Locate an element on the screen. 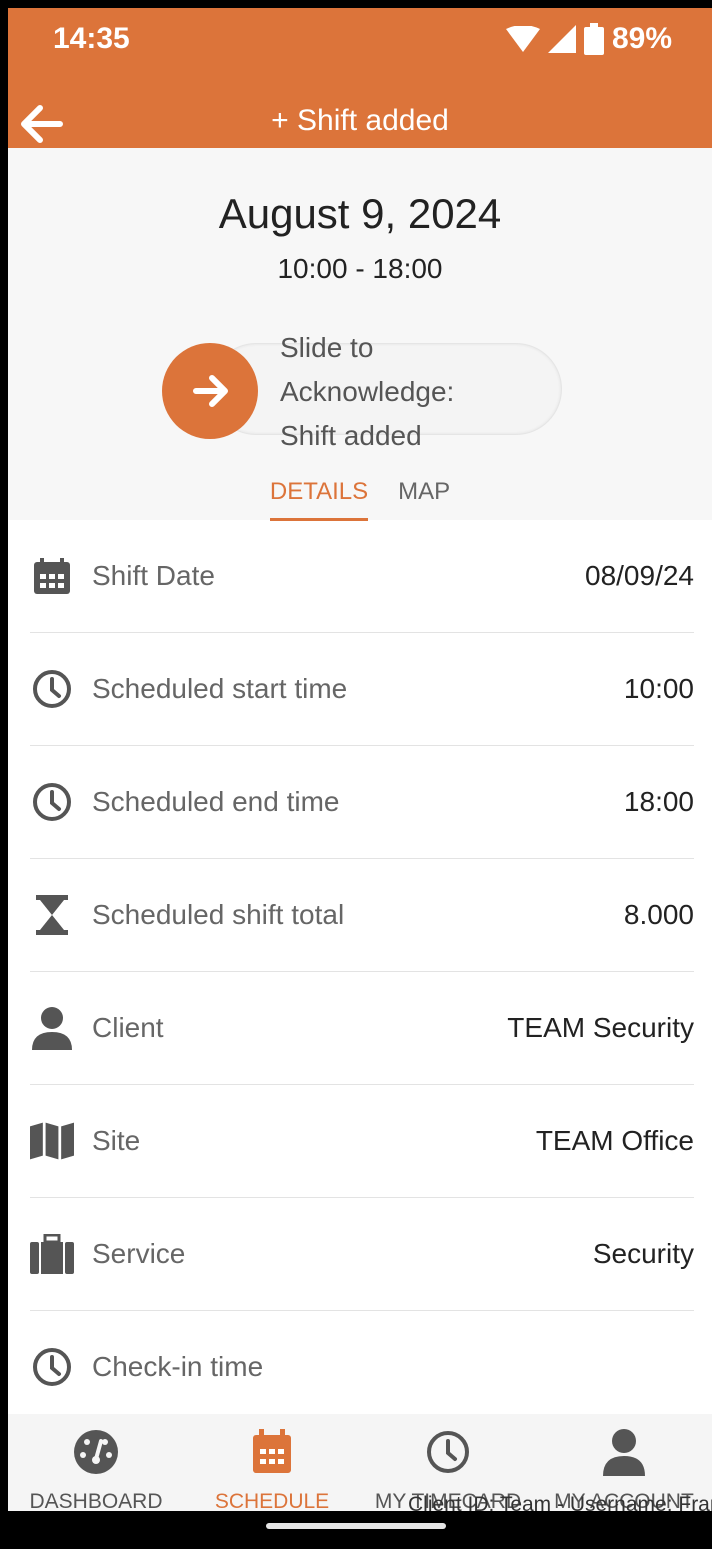 The width and height of the screenshot is (712, 1549). battery-icon is located at coordinates (593, 39).